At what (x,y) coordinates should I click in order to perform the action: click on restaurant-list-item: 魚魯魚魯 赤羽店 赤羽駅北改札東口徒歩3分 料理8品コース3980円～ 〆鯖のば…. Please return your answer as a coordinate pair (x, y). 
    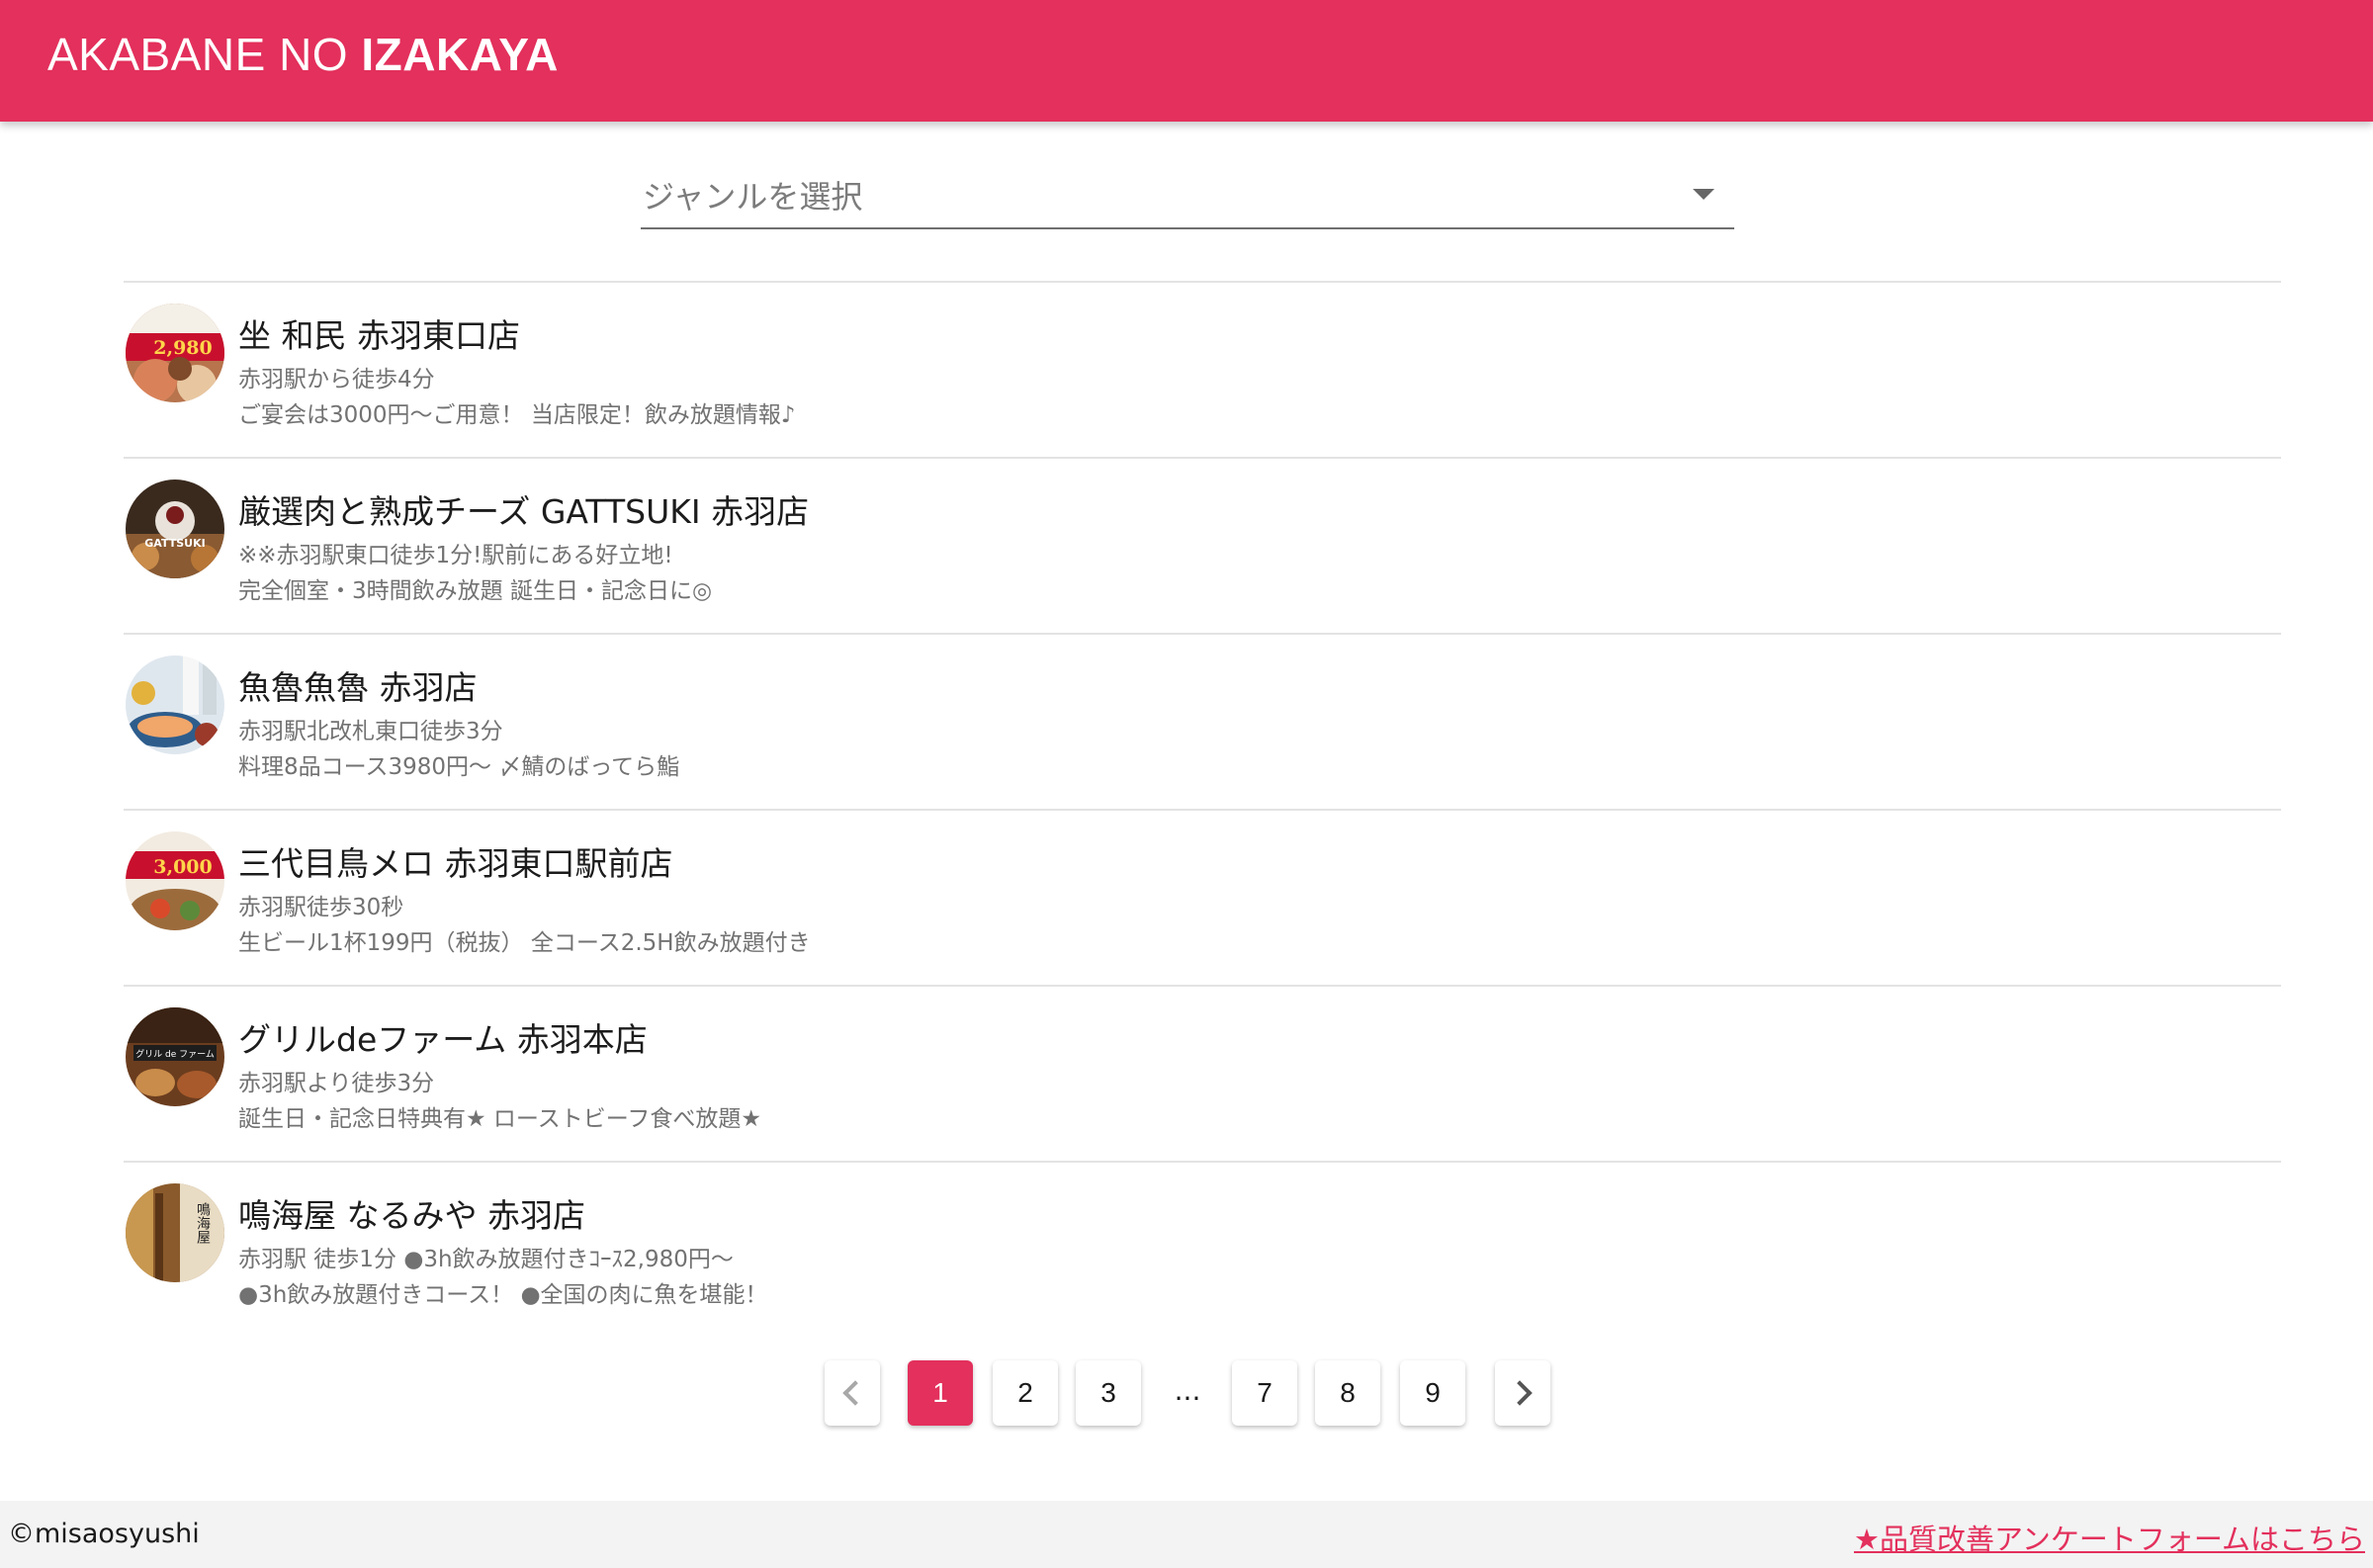
    Looking at the image, I should click on (1202, 721).